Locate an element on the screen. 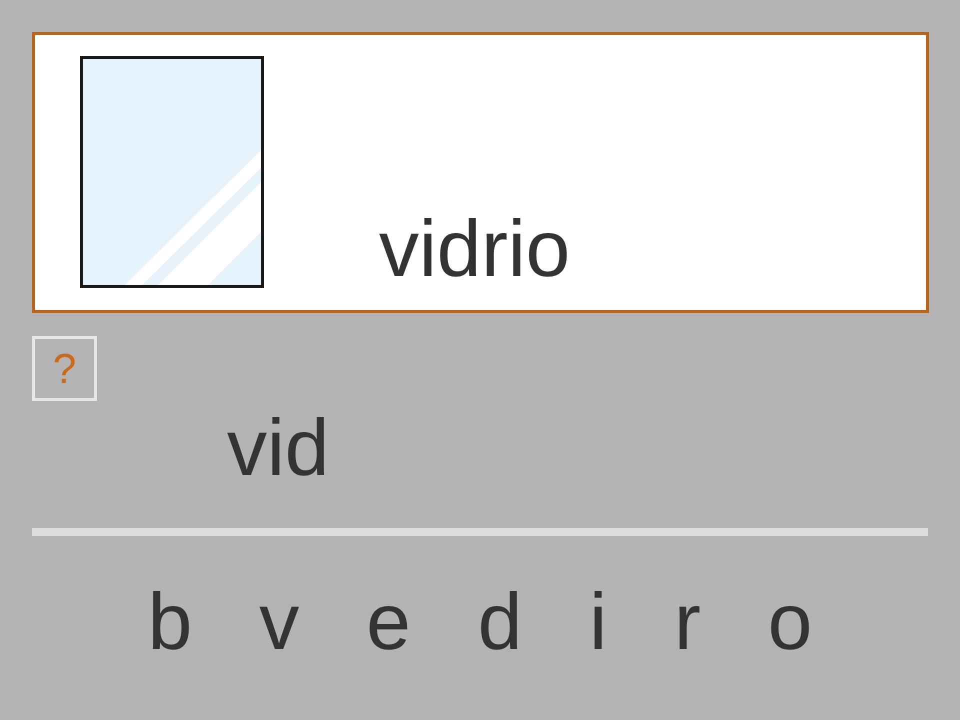  letter-tile: i is located at coordinates (598, 622).